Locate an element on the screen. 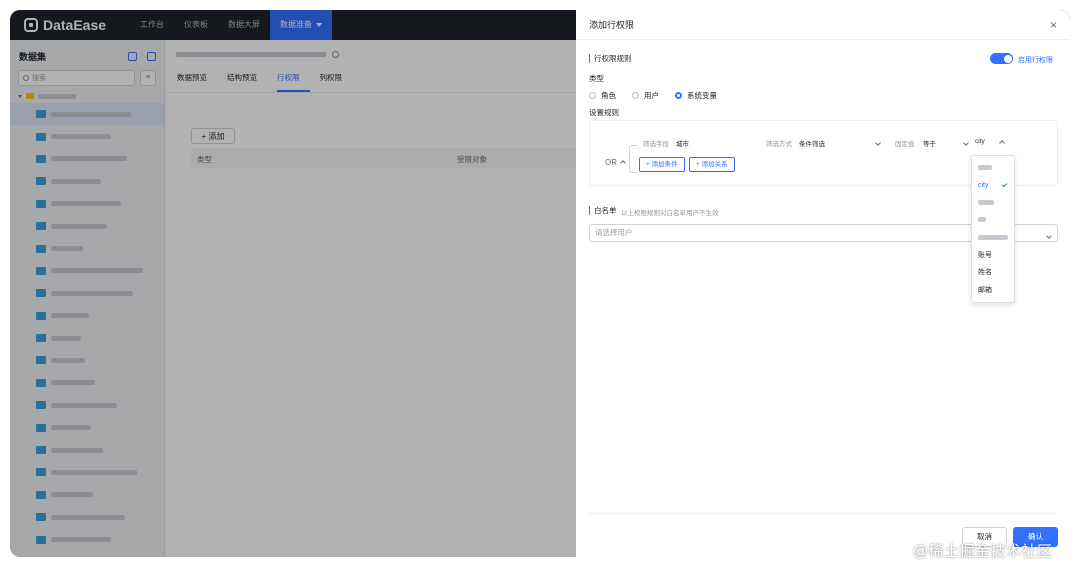 This screenshot has height=567, width=1080. whitelist-placeholder: 请选择用户 is located at coordinates (614, 232).